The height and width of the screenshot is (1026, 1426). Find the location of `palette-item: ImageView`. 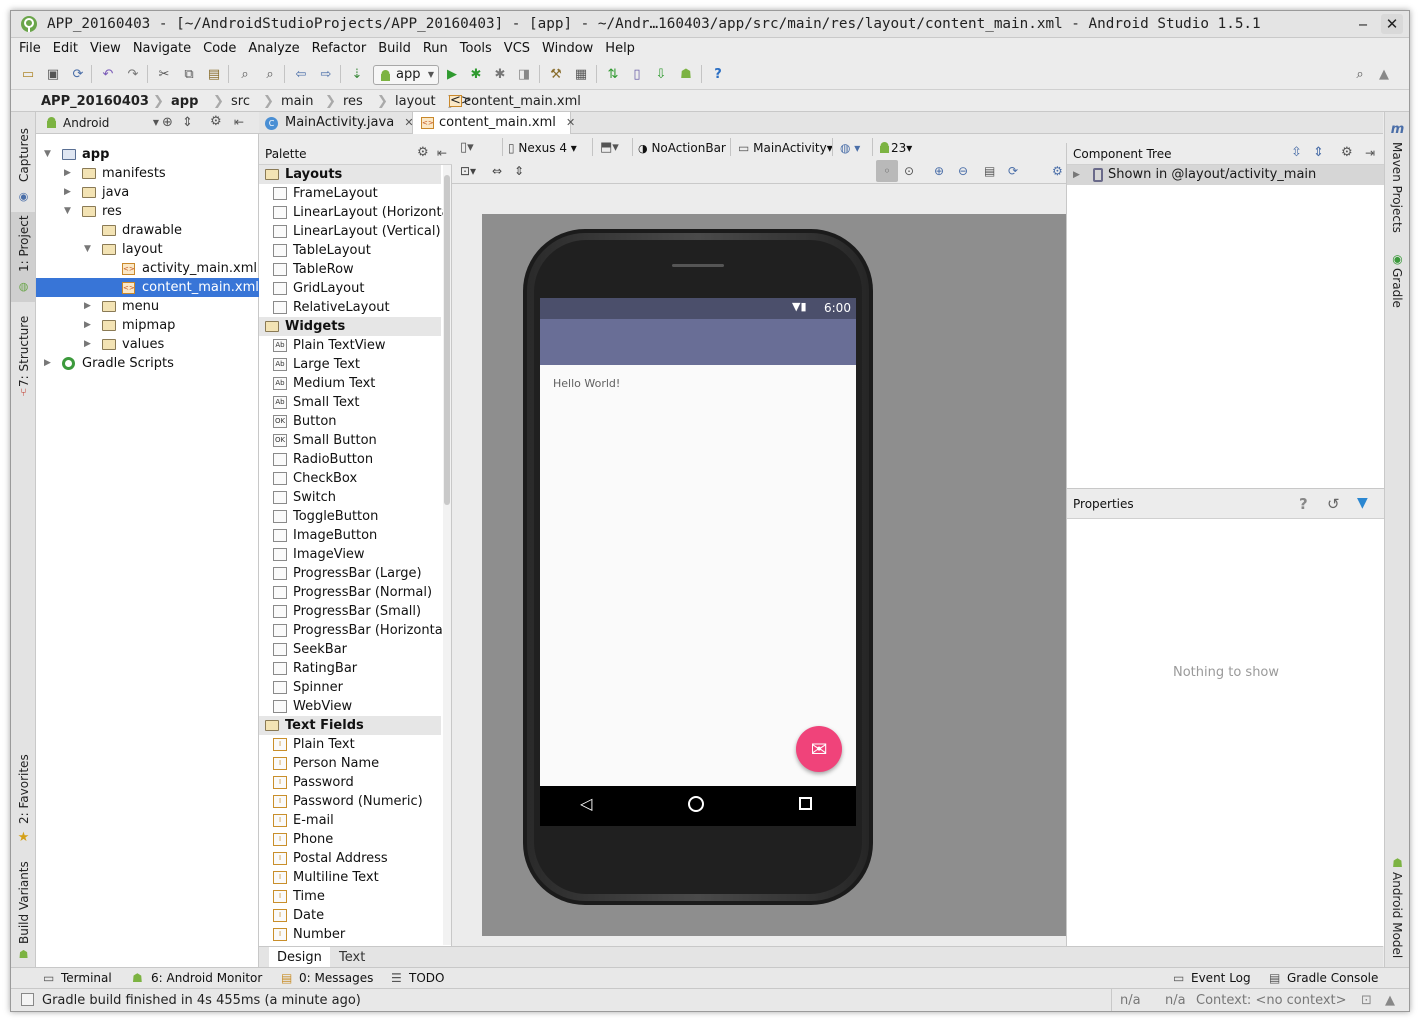

palette-item: ImageView is located at coordinates (350, 554).